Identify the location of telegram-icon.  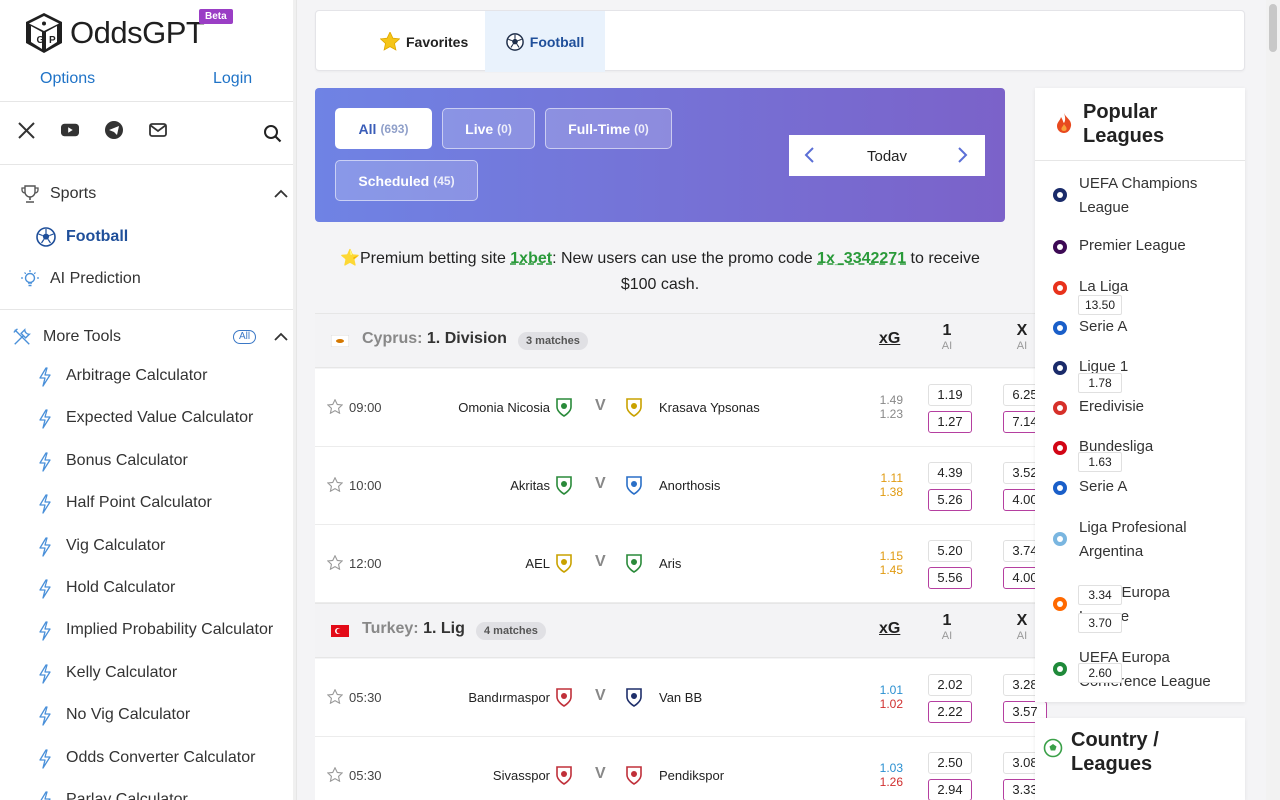
(114, 130).